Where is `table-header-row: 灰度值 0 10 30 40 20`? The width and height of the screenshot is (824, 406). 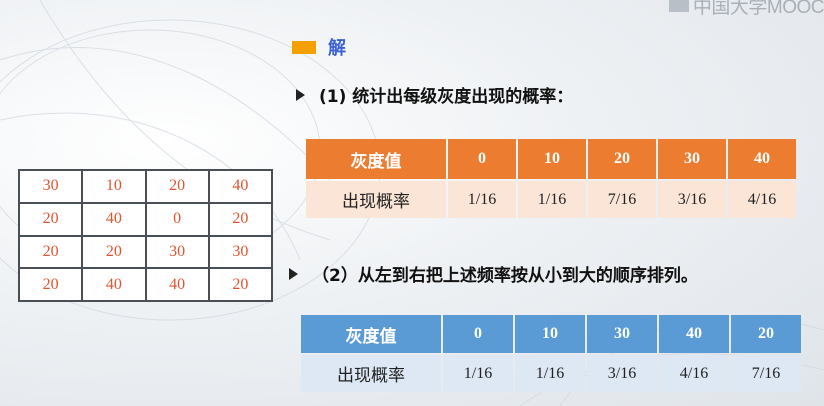 table-header-row: 灰度值 0 10 30 40 20 is located at coordinates (551, 334).